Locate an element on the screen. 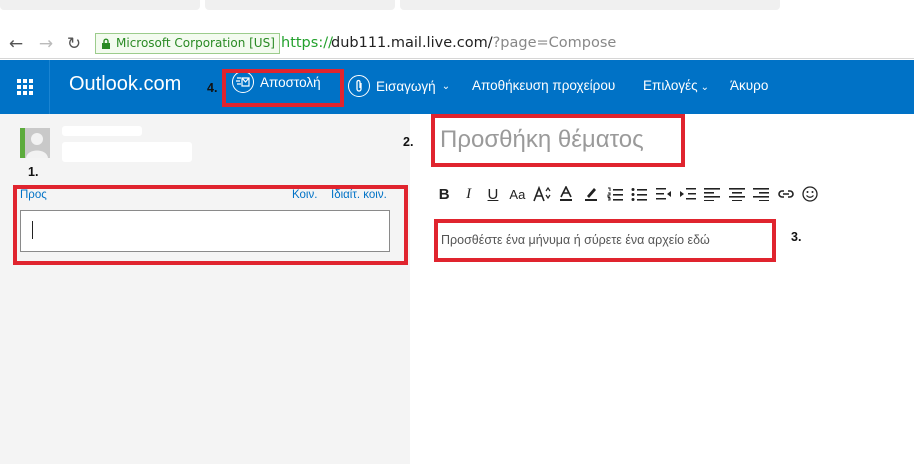 The width and height of the screenshot is (914, 464). annotation-step-3: 3. is located at coordinates (796, 237).